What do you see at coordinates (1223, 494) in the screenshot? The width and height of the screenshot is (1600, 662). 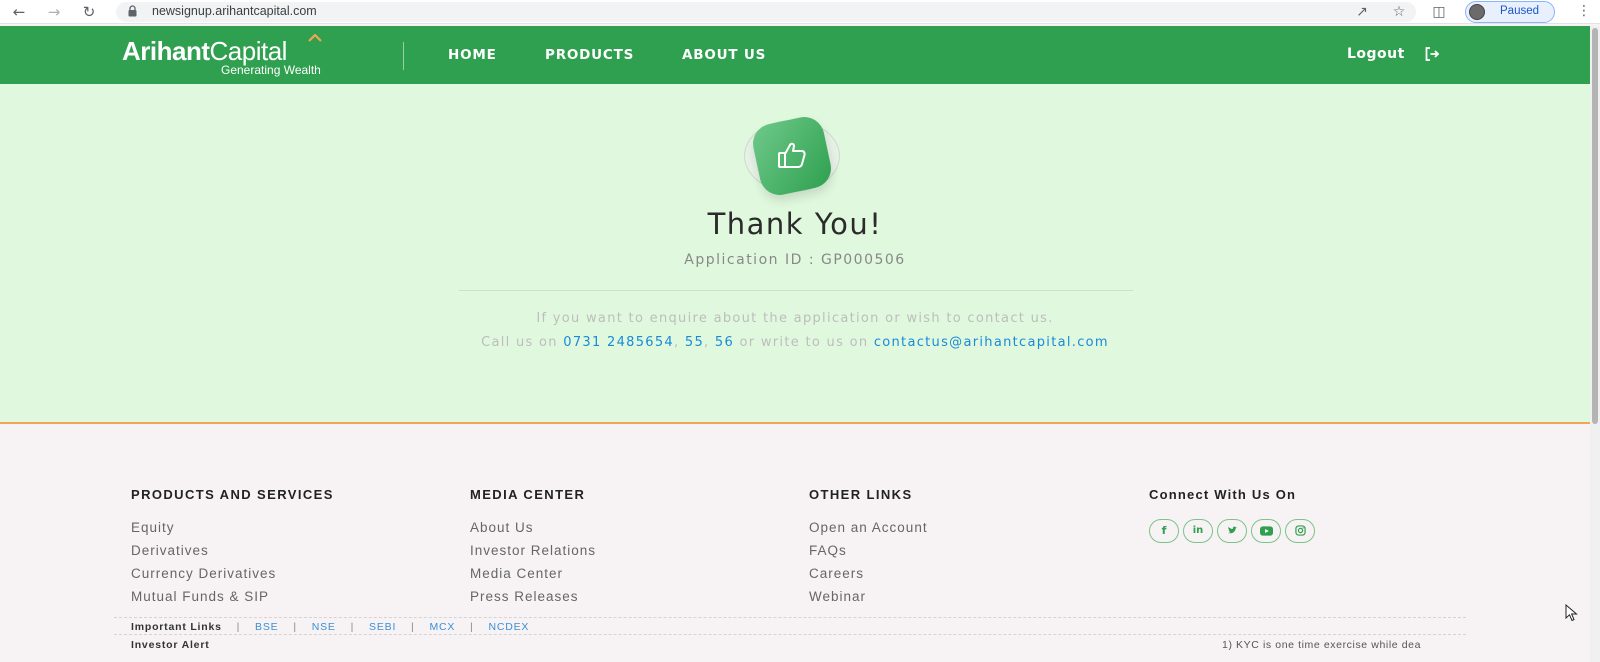 I see `footer-heading-connect: Connect With Us On` at bounding box center [1223, 494].